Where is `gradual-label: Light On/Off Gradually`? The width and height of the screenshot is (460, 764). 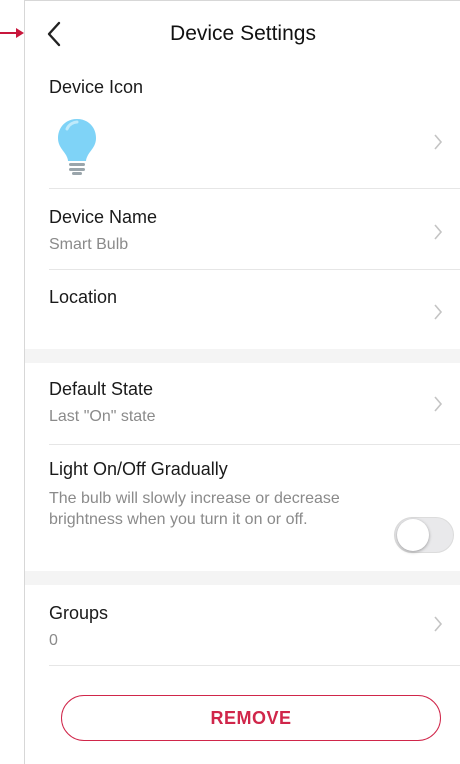 gradual-label: Light On/Off Gradually is located at coordinates (138, 469).